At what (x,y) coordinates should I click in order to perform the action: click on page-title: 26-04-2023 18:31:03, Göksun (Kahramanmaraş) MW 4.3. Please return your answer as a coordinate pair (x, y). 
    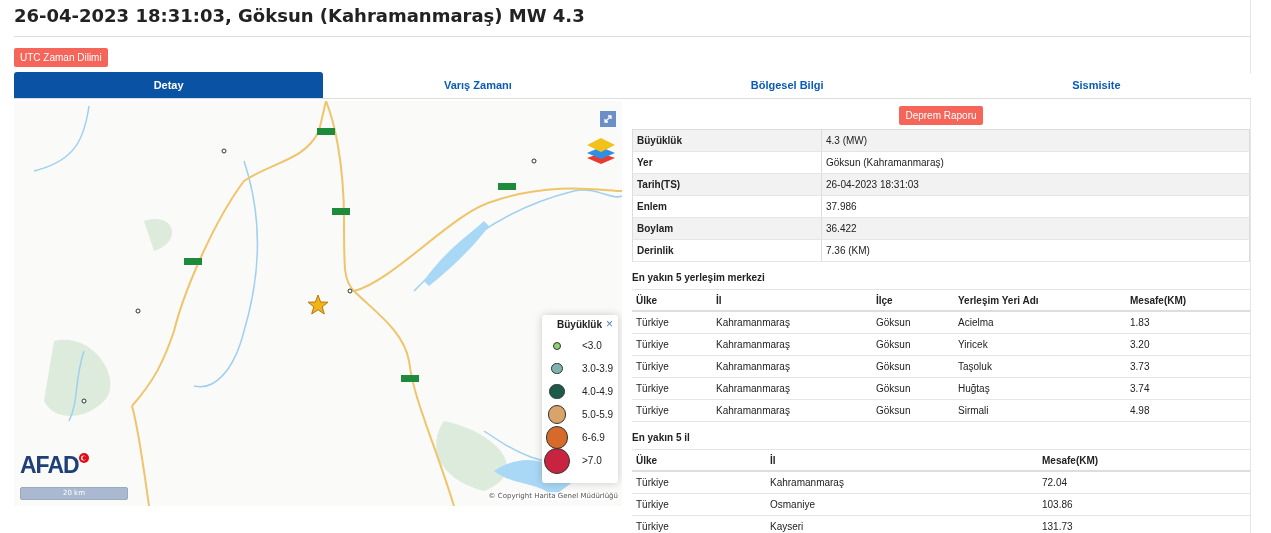
    Looking at the image, I should click on (300, 16).